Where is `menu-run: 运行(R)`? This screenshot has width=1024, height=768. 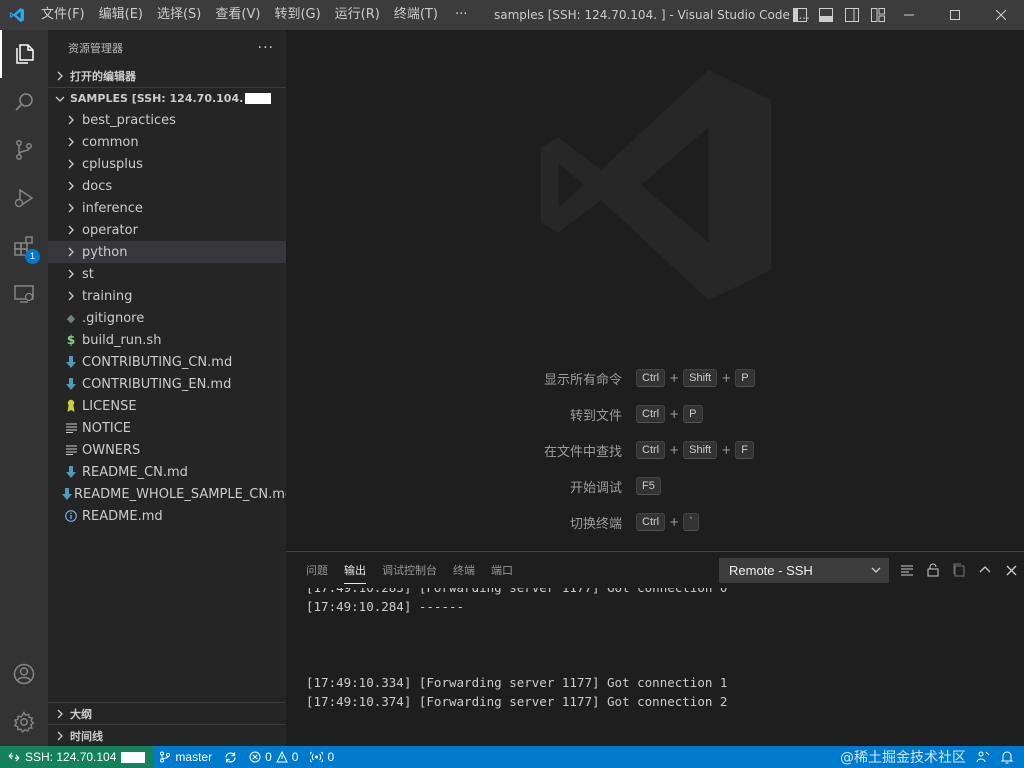
menu-run: 运行(R) is located at coordinates (357, 15).